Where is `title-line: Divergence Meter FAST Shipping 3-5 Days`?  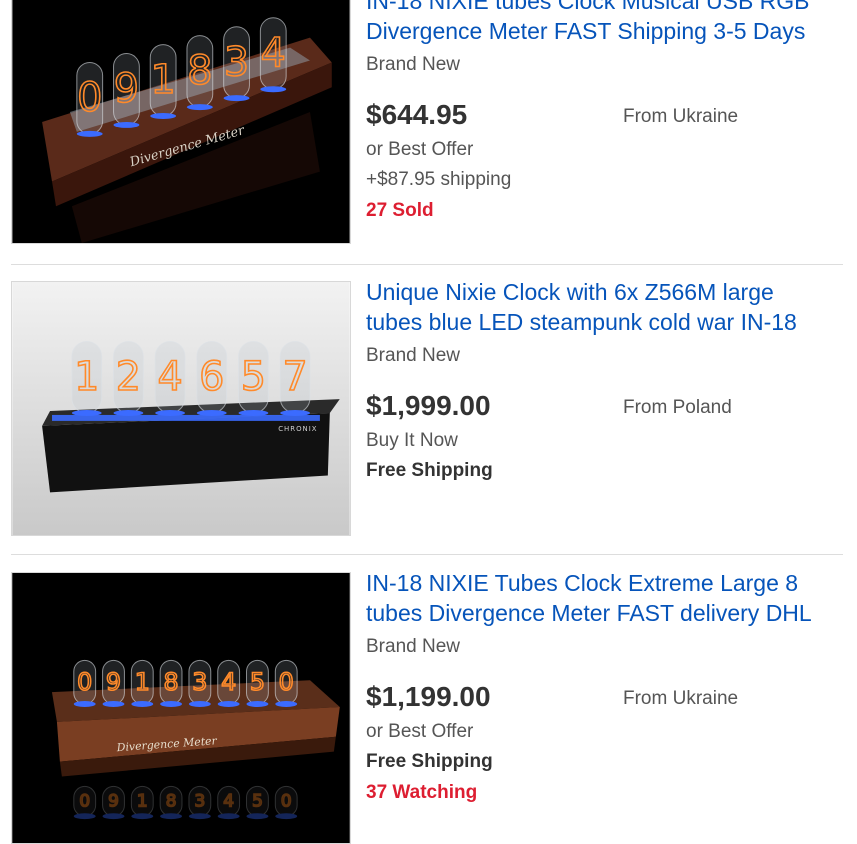 title-line: Divergence Meter FAST Shipping 3-5 Days is located at coordinates (586, 31).